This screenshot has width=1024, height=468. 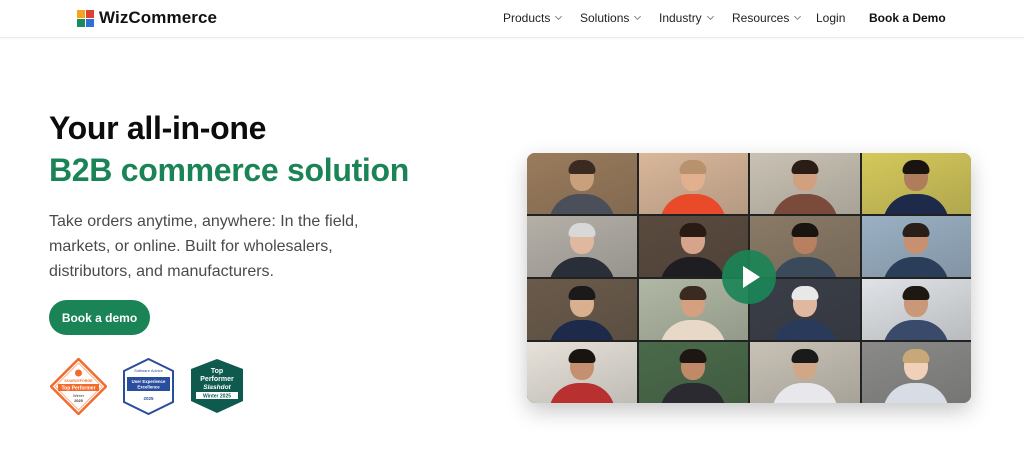 I want to click on sourceforge-season: Winter, so click(x=79, y=396).